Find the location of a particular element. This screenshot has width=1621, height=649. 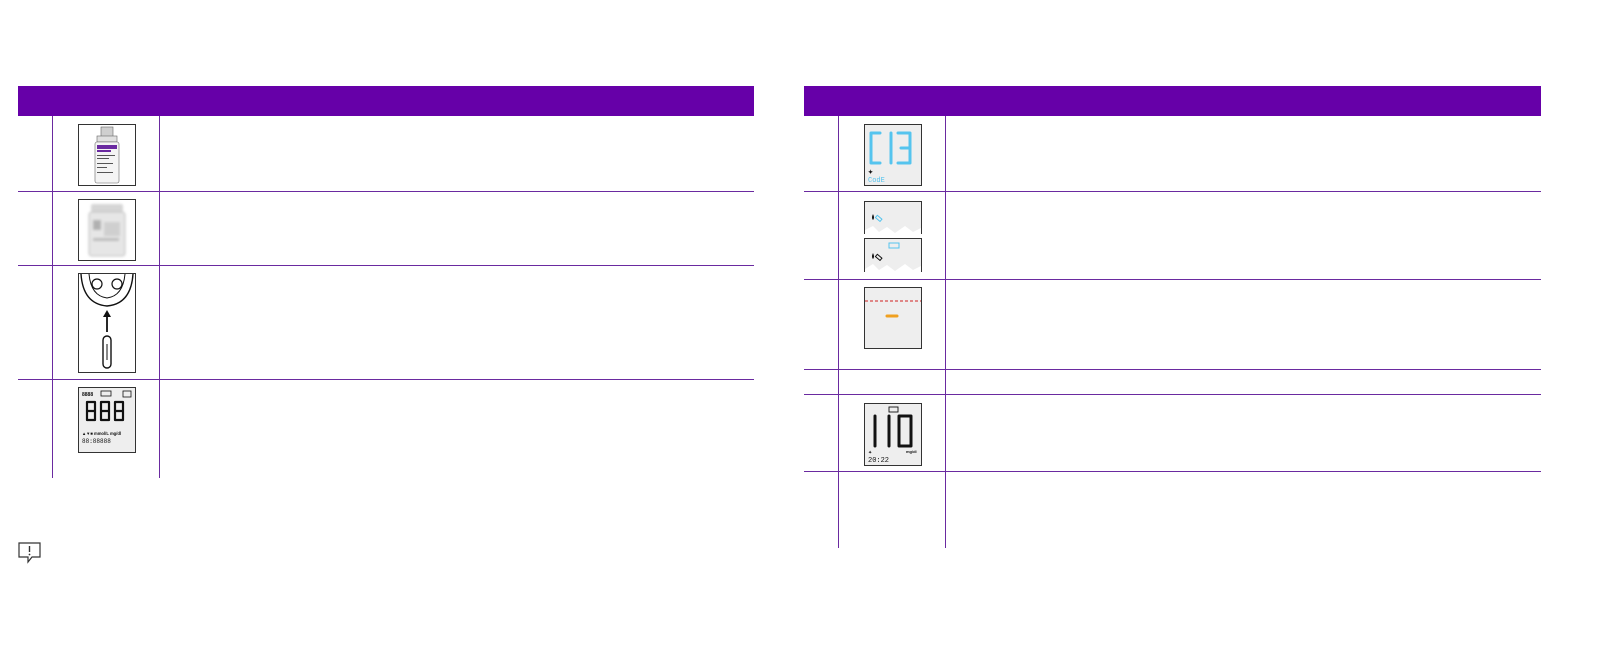

svg-text: CodE is located at coordinates (876, 181).